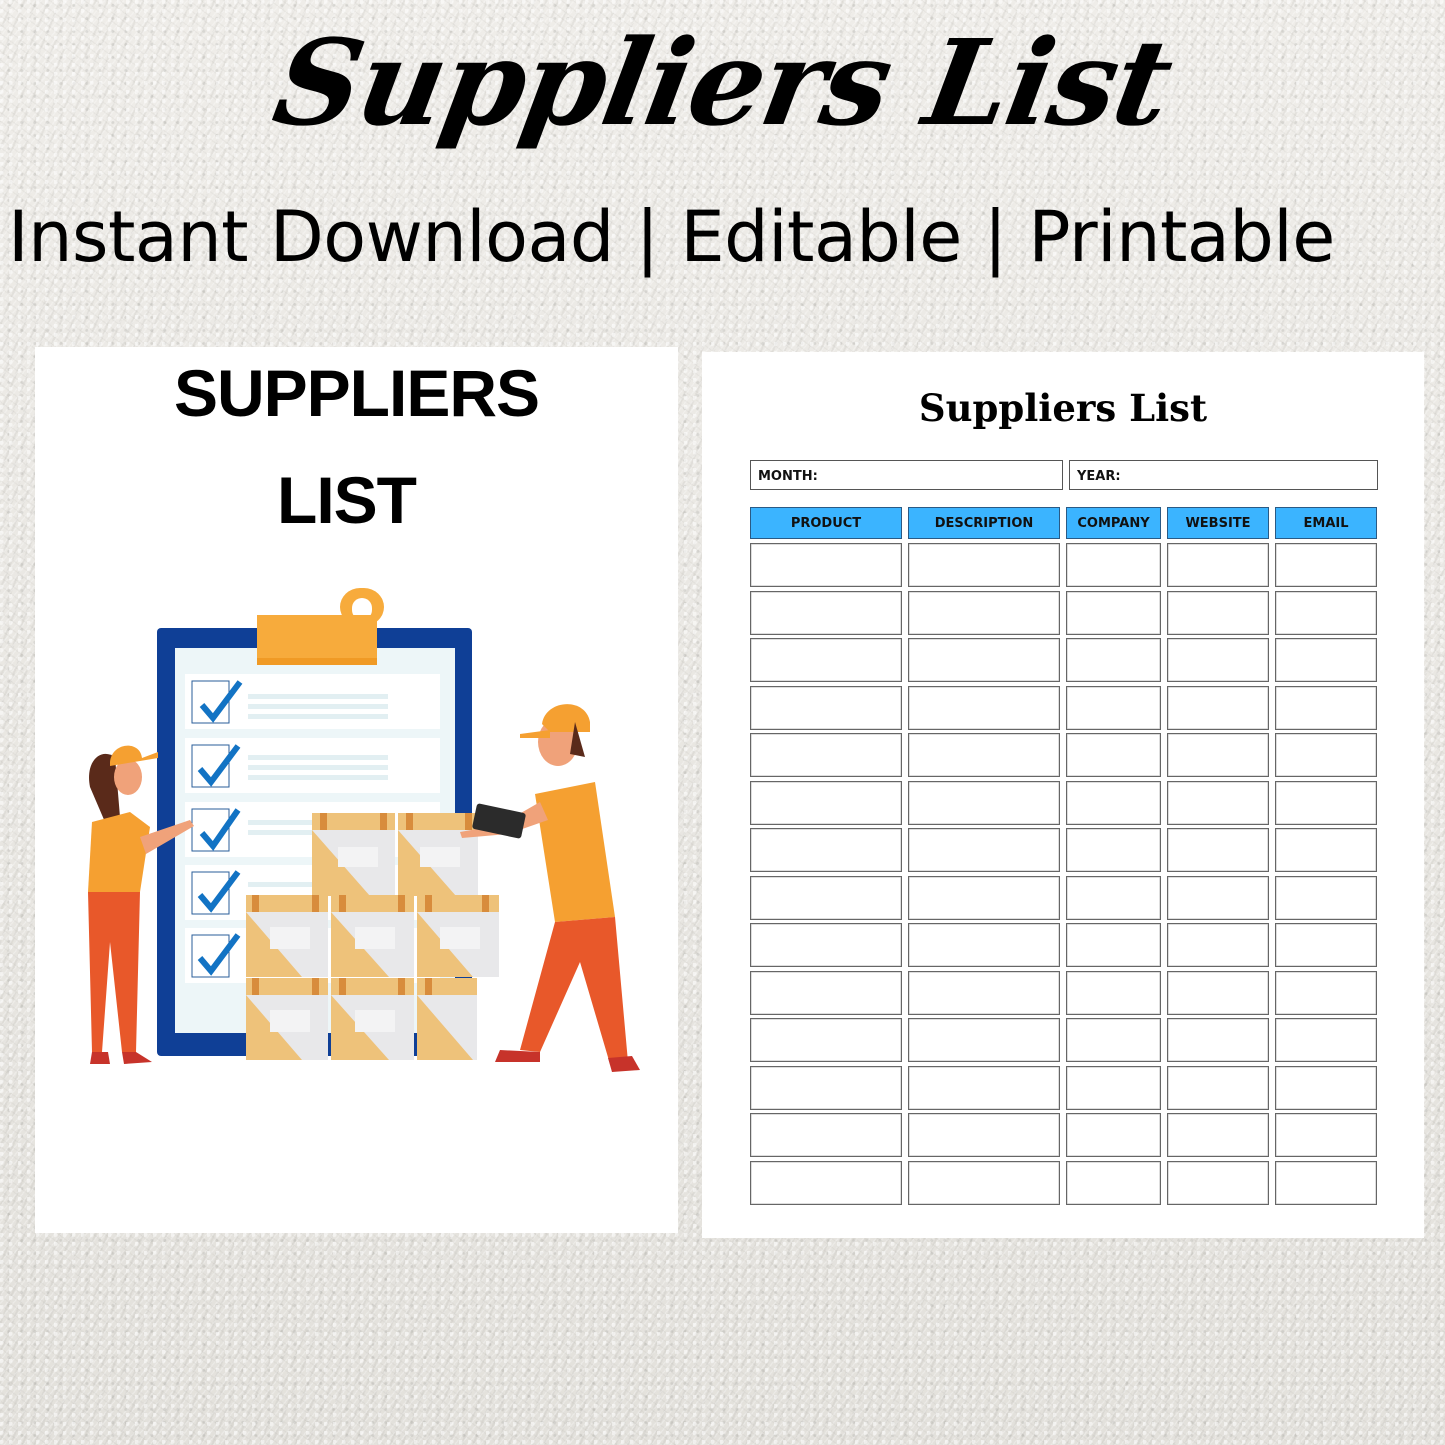 The image size is (1445, 1445). Describe the element at coordinates (671, 237) in the screenshot. I see `hero-subtitle: Instant Download | Editable | Printable` at that location.